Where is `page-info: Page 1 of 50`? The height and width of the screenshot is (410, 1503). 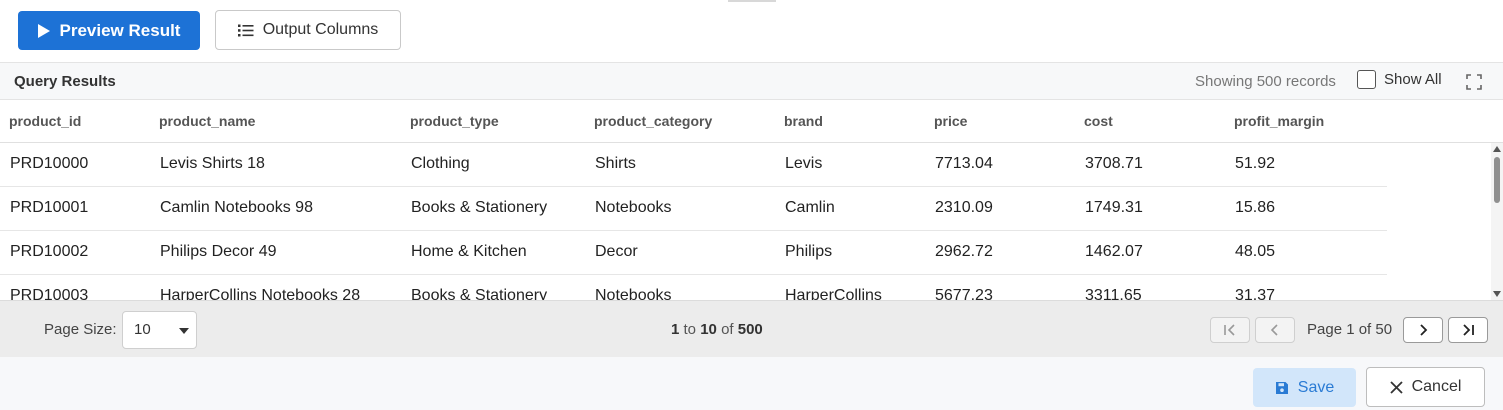 page-info: Page 1 of 50 is located at coordinates (1350, 329).